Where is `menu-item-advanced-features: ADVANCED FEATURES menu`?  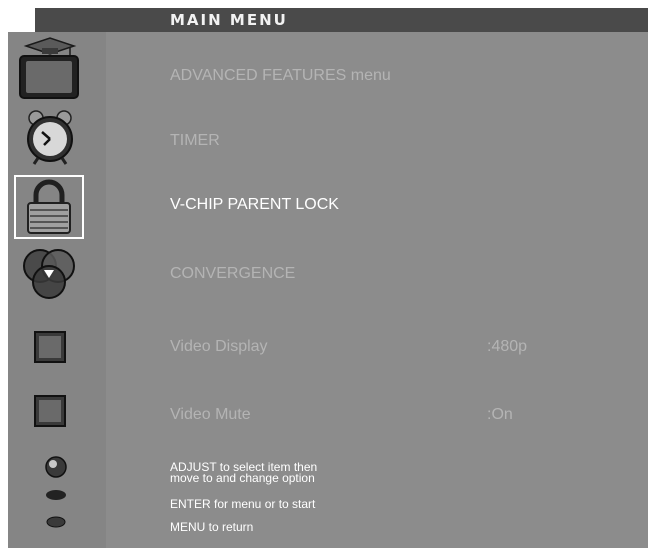 menu-item-advanced-features: ADVANCED FEATURES menu is located at coordinates (280, 76).